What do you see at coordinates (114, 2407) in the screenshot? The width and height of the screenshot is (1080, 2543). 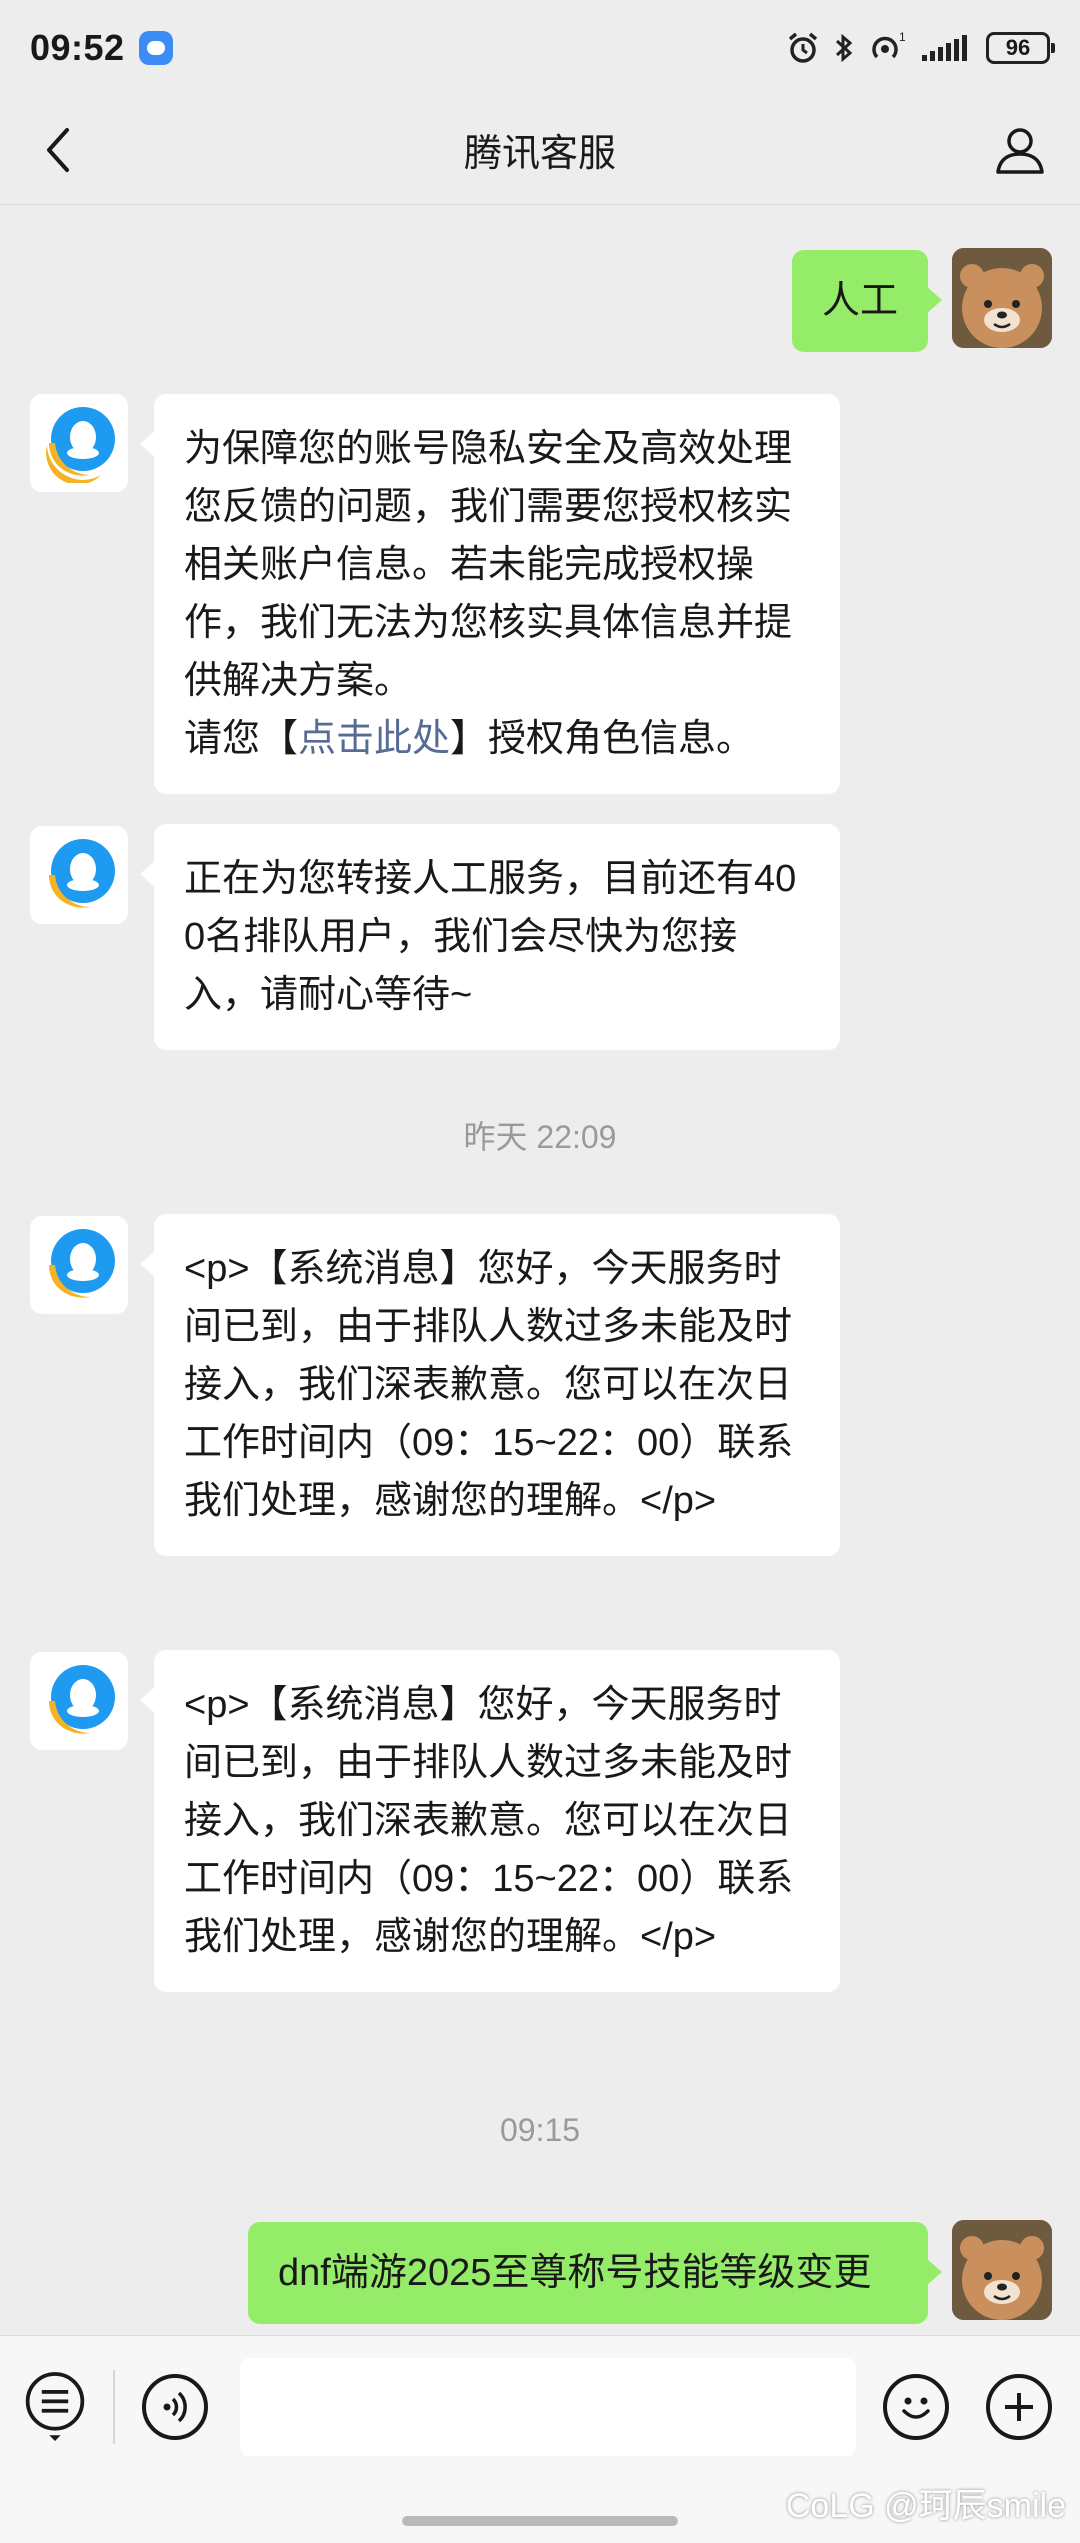 I see `divider` at bounding box center [114, 2407].